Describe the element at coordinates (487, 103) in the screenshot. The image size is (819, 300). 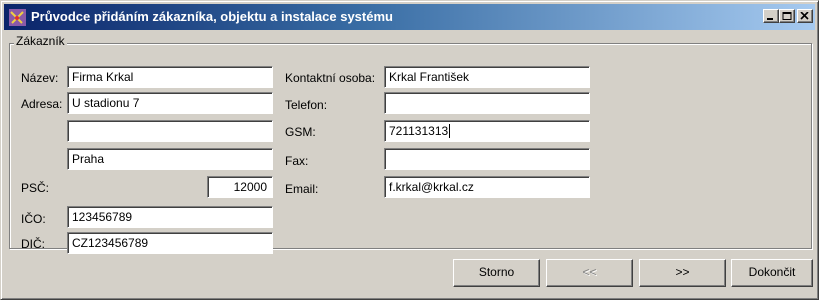
I see `telefon-field` at that location.